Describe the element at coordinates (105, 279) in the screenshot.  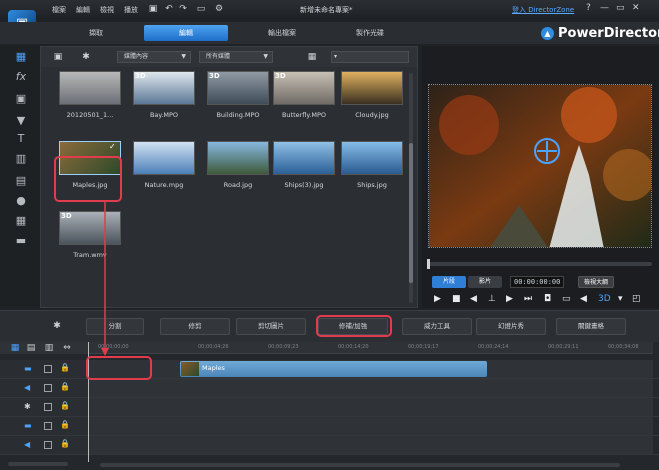
I see `drag-arrow` at that location.